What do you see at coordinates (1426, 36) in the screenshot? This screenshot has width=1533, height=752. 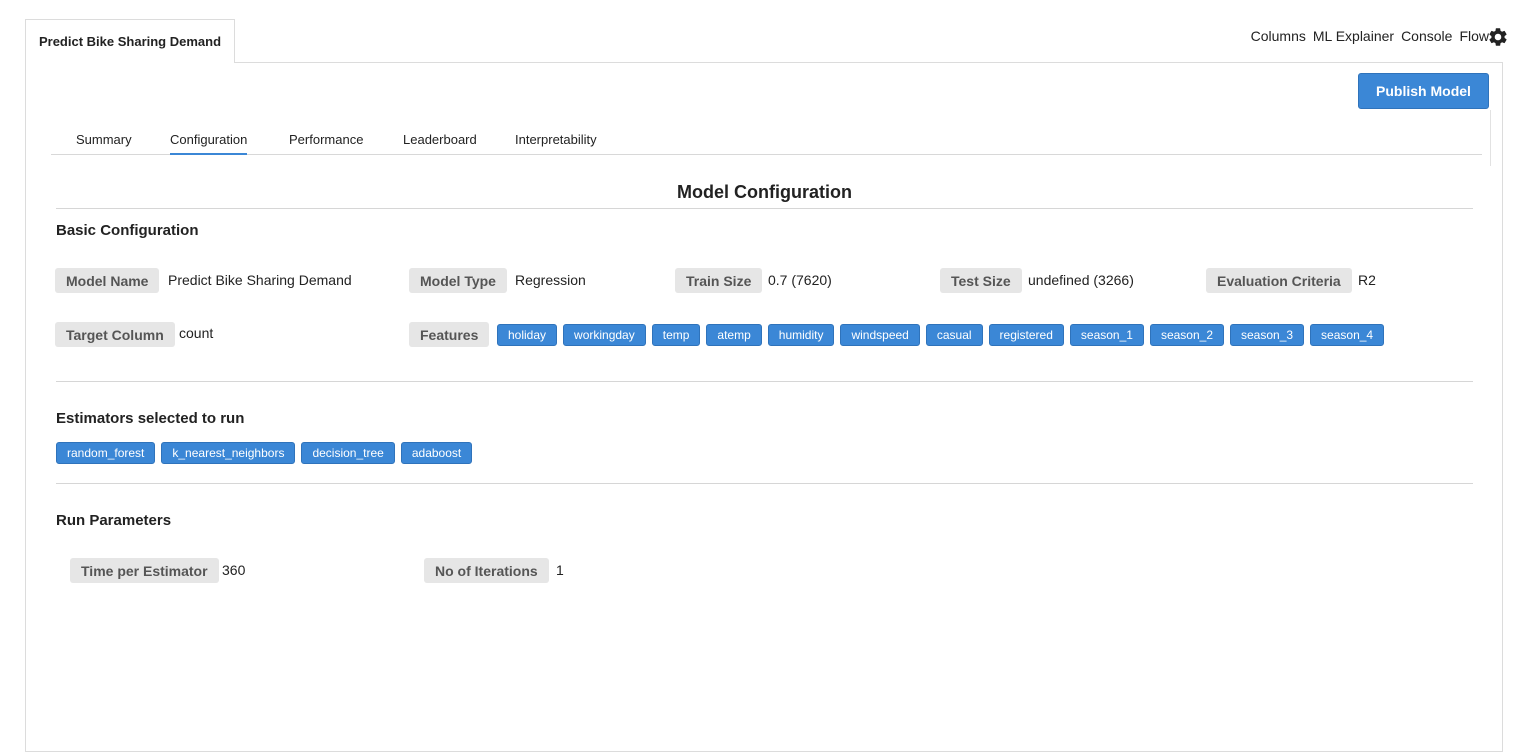 I see `nav-link-console: Console` at bounding box center [1426, 36].